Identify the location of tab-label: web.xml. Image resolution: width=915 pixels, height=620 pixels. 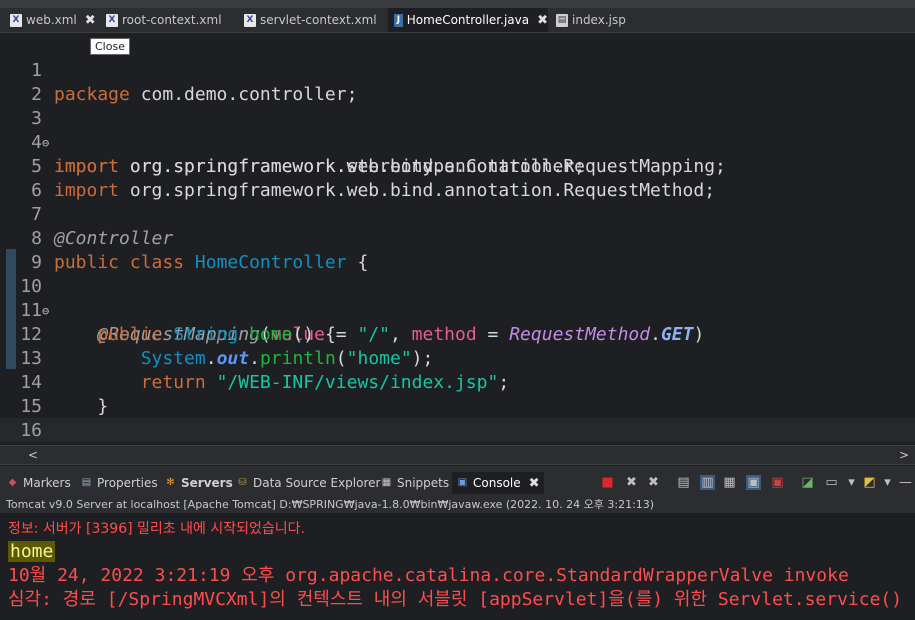
(51, 20).